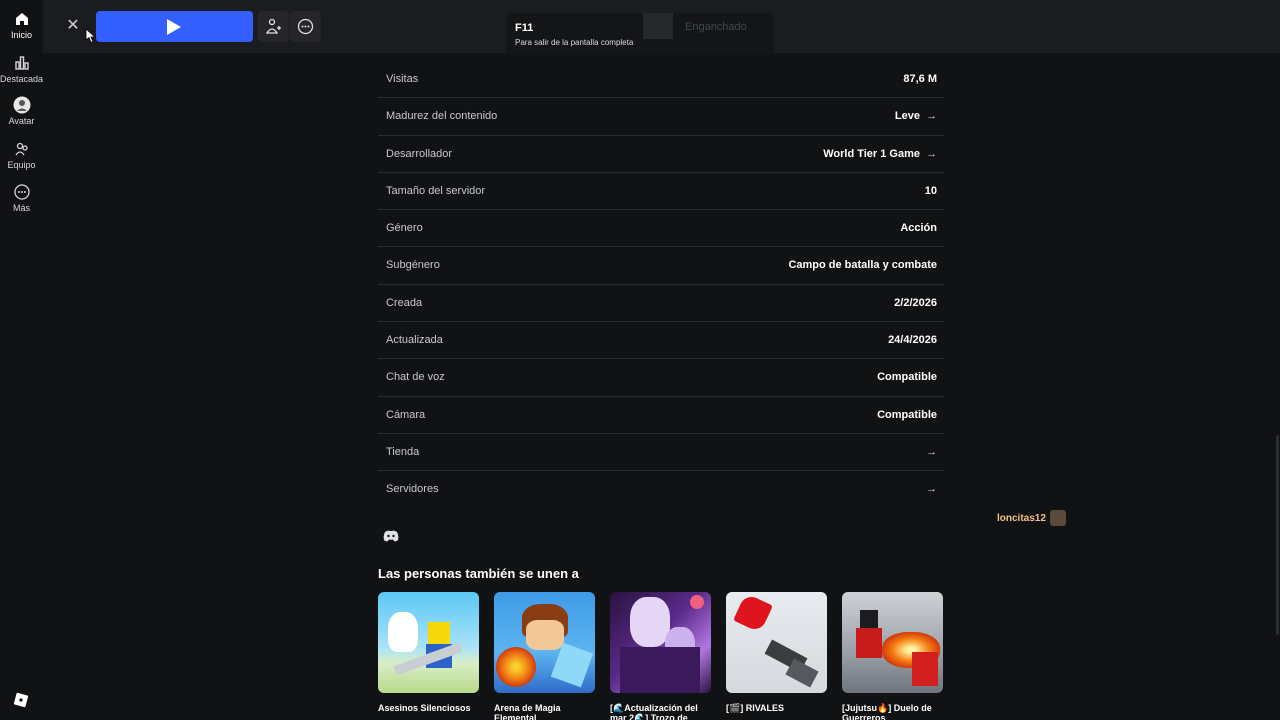 This screenshot has height=720, width=1280. I want to click on info-row-servidores: Servidores →, so click(661, 489).